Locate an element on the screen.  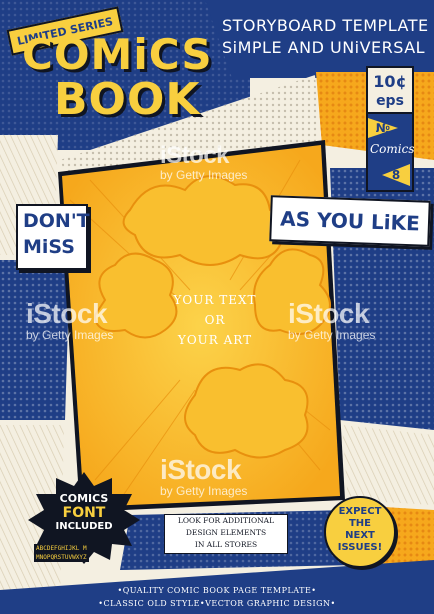
issue-number: 8 is located at coordinates (396, 175).